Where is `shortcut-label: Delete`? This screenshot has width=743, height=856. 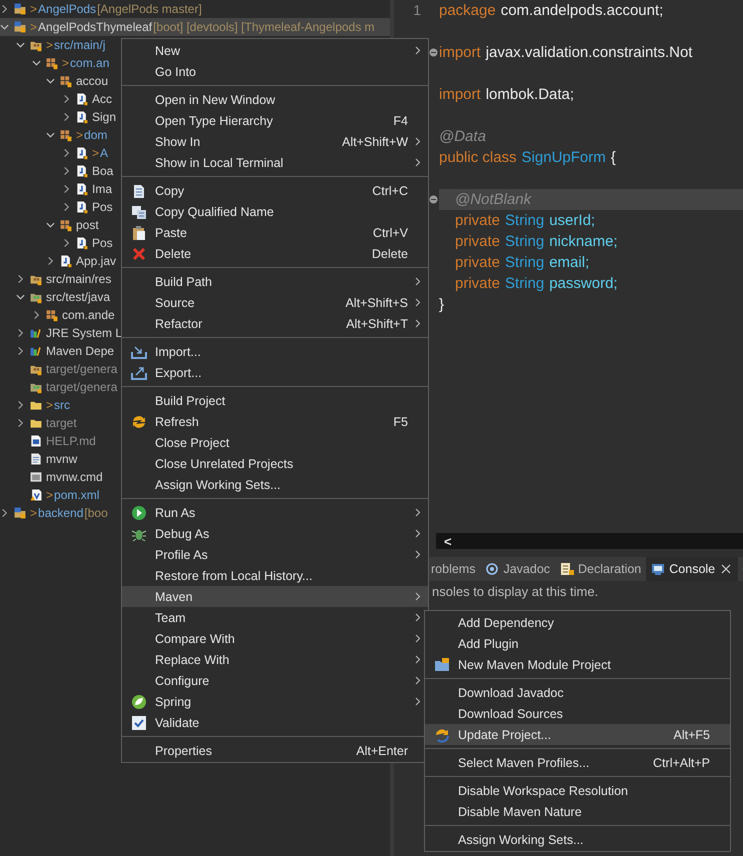 shortcut-label: Delete is located at coordinates (390, 253).